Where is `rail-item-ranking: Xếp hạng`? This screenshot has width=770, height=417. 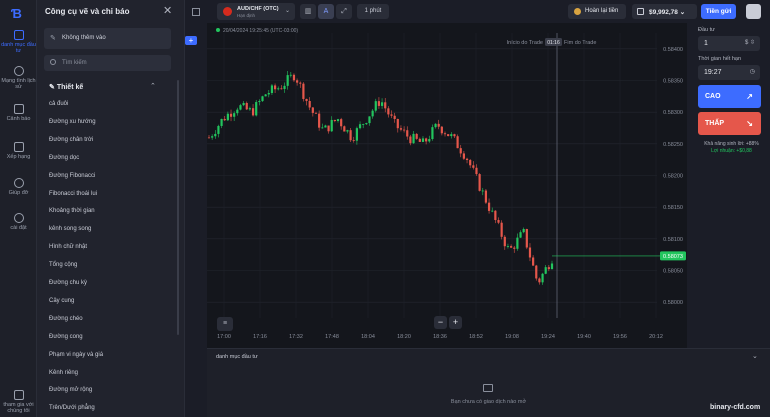 rail-item-ranking: Xếp hạng is located at coordinates (18, 151).